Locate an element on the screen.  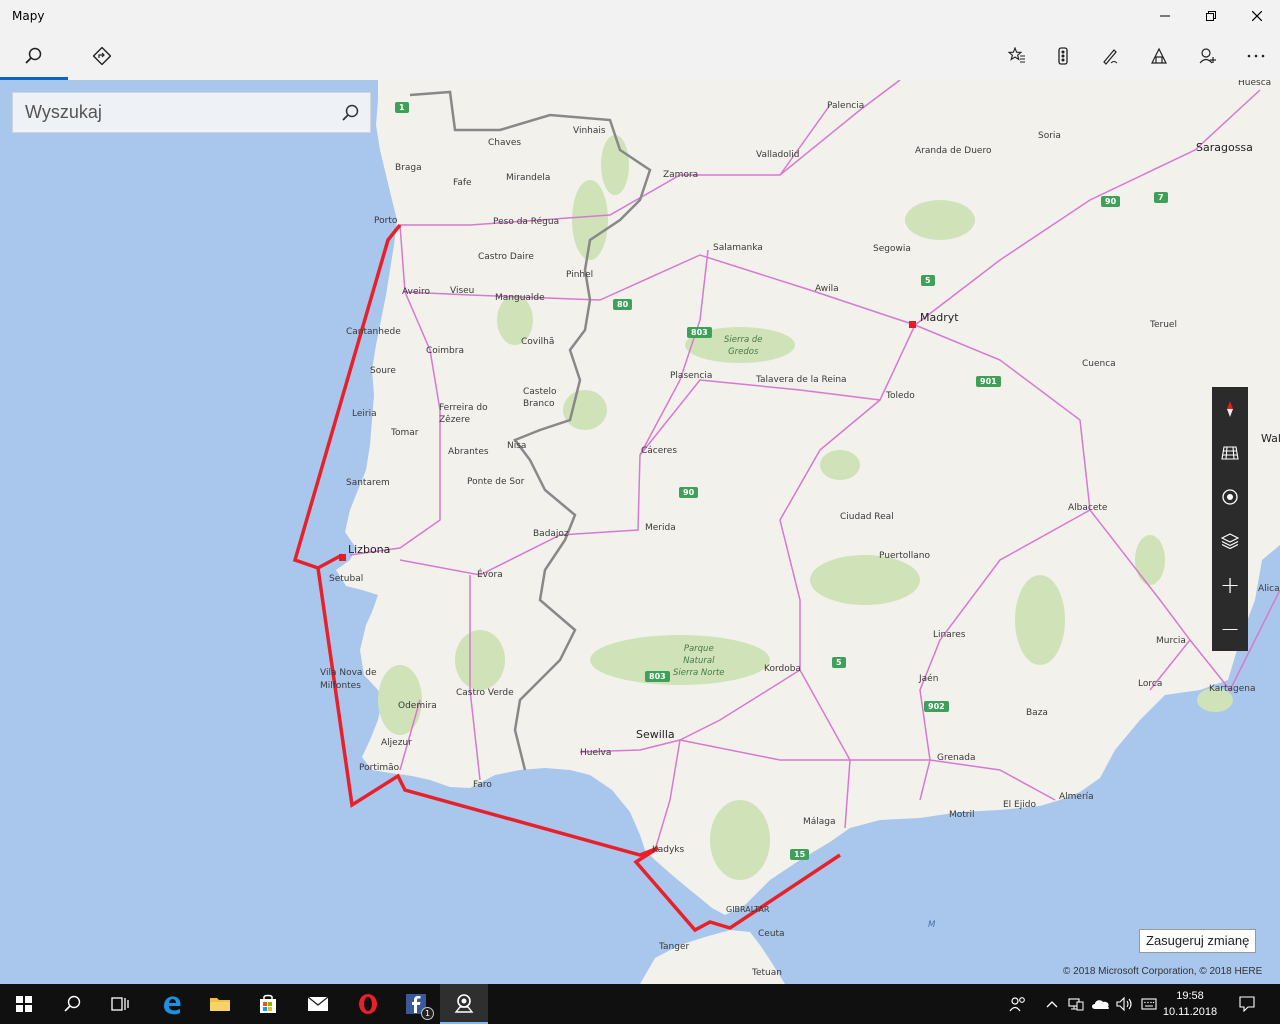
notification-icon is located at coordinates (1247, 1004).